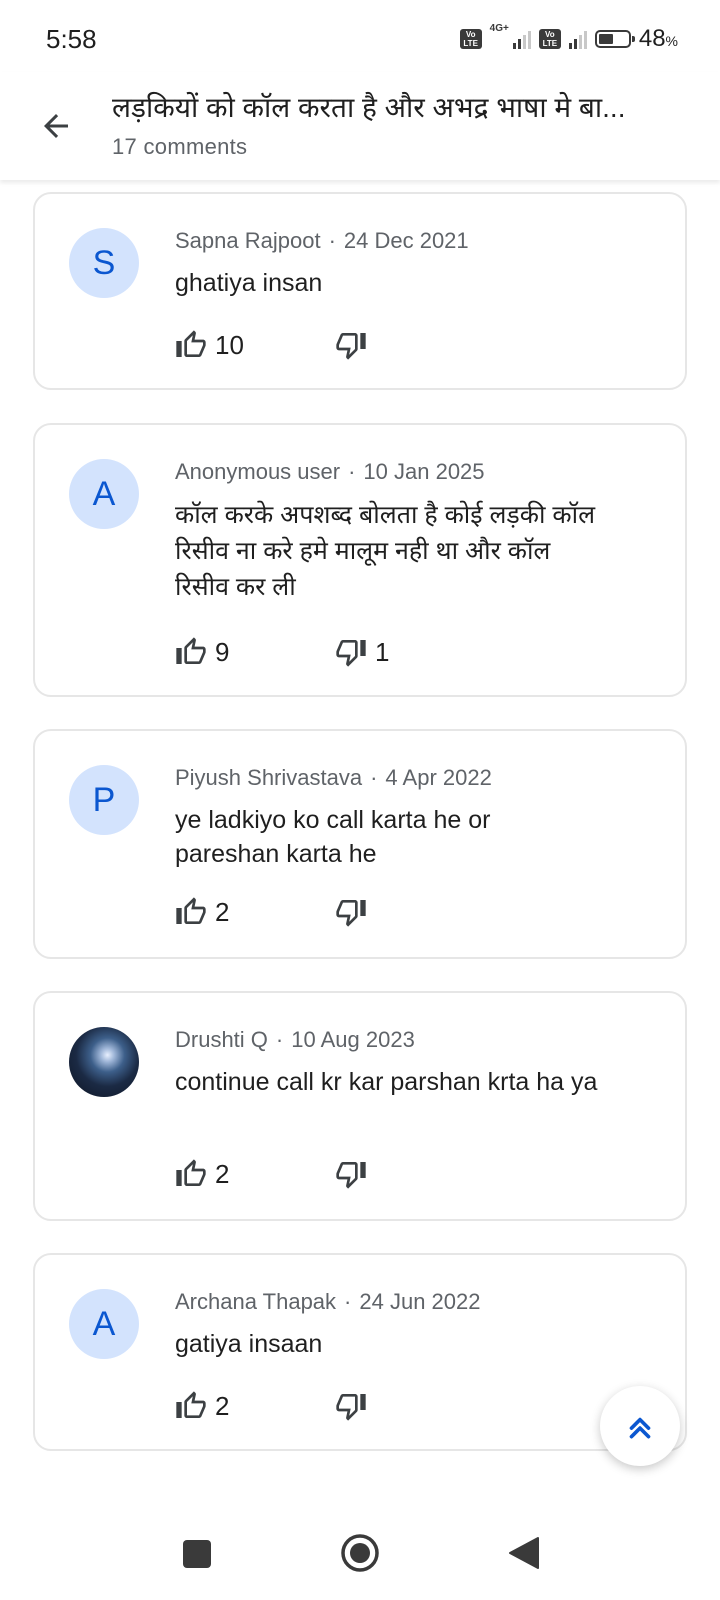 This screenshot has width=720, height=1600. What do you see at coordinates (249, 1344) in the screenshot?
I see `comment-text: gatiya insaan` at bounding box center [249, 1344].